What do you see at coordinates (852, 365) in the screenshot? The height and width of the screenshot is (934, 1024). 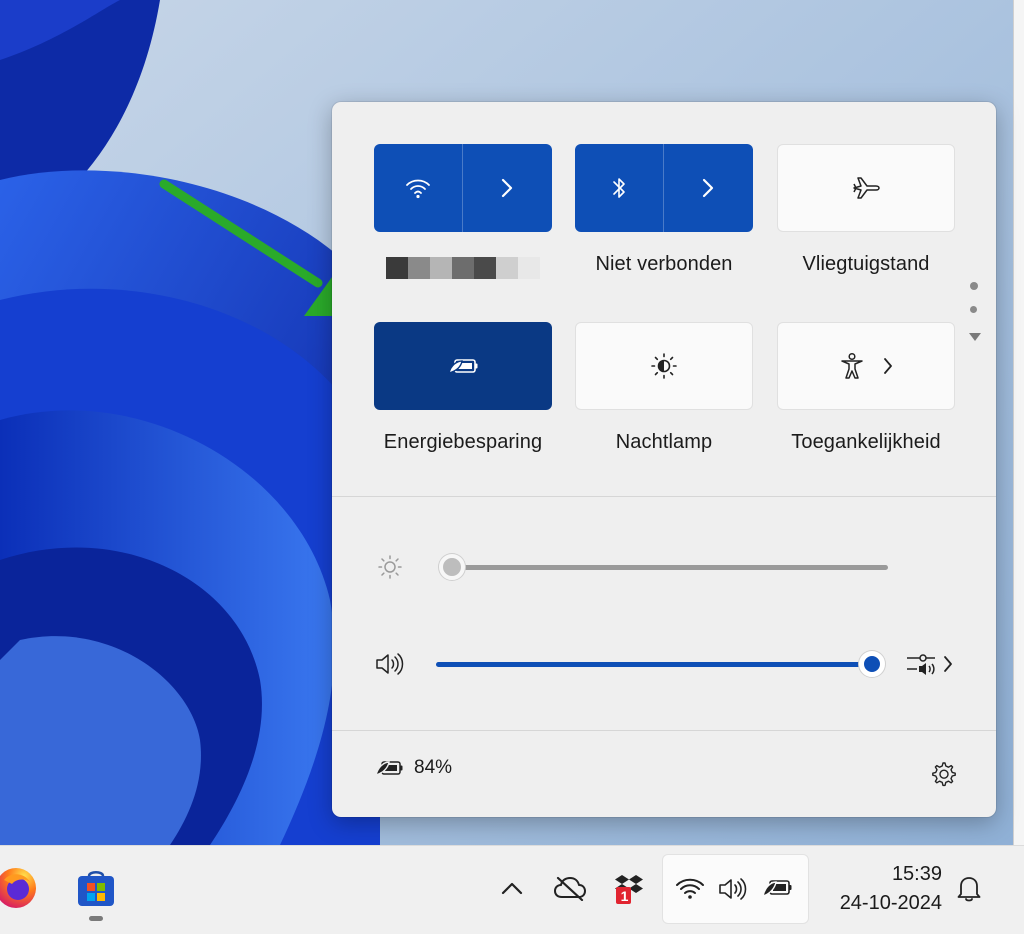 I see `accessibility-icon` at bounding box center [852, 365].